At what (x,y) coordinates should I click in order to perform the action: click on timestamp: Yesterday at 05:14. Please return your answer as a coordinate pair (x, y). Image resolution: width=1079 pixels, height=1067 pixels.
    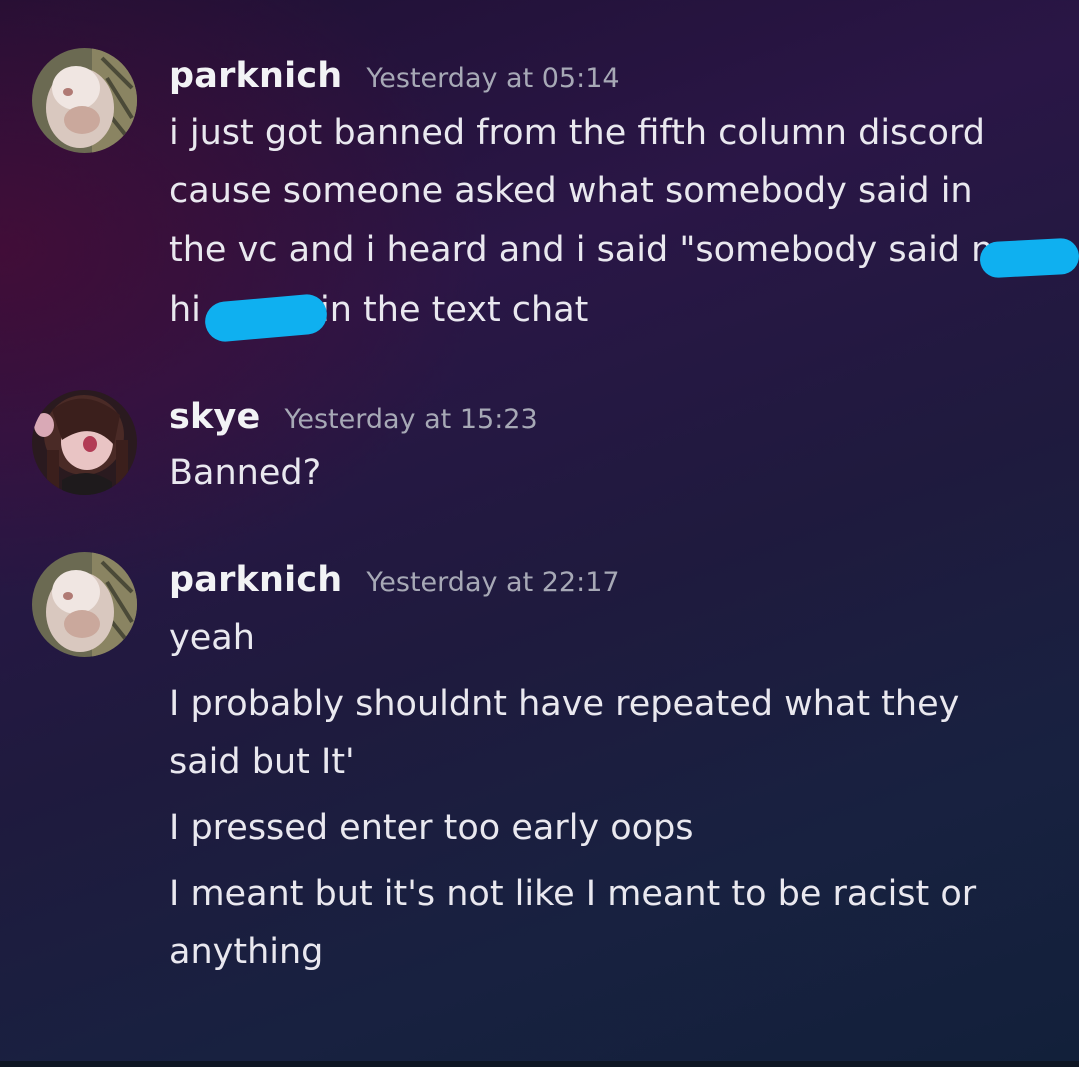
    Looking at the image, I should click on (493, 78).